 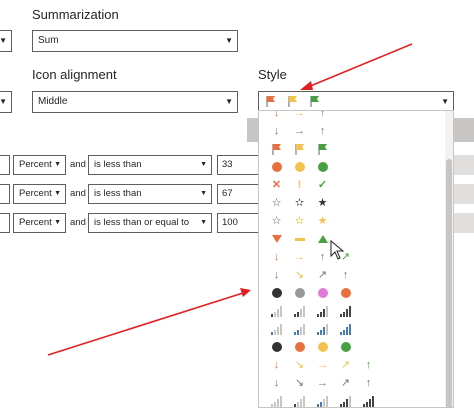 I want to click on summarization-value: Sum, so click(x=48, y=40).